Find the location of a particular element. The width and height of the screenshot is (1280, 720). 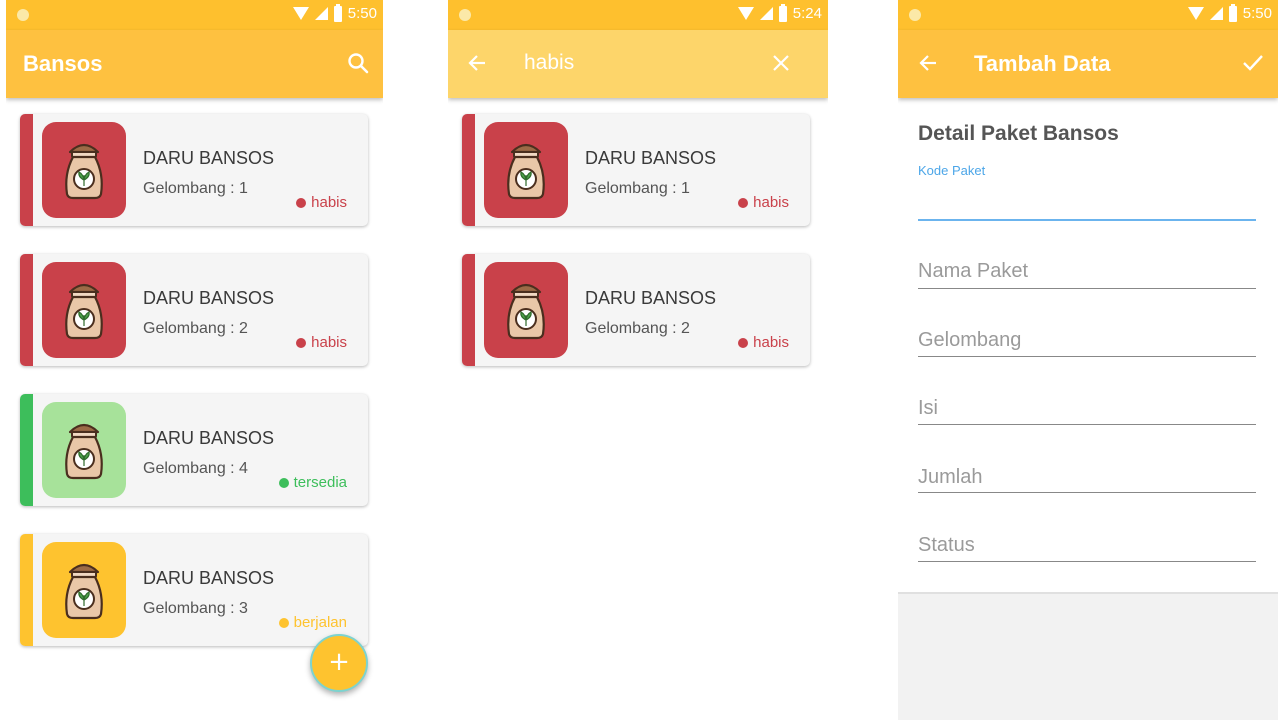

kode-paket-field: Kode Paket is located at coordinates (1087, 193).